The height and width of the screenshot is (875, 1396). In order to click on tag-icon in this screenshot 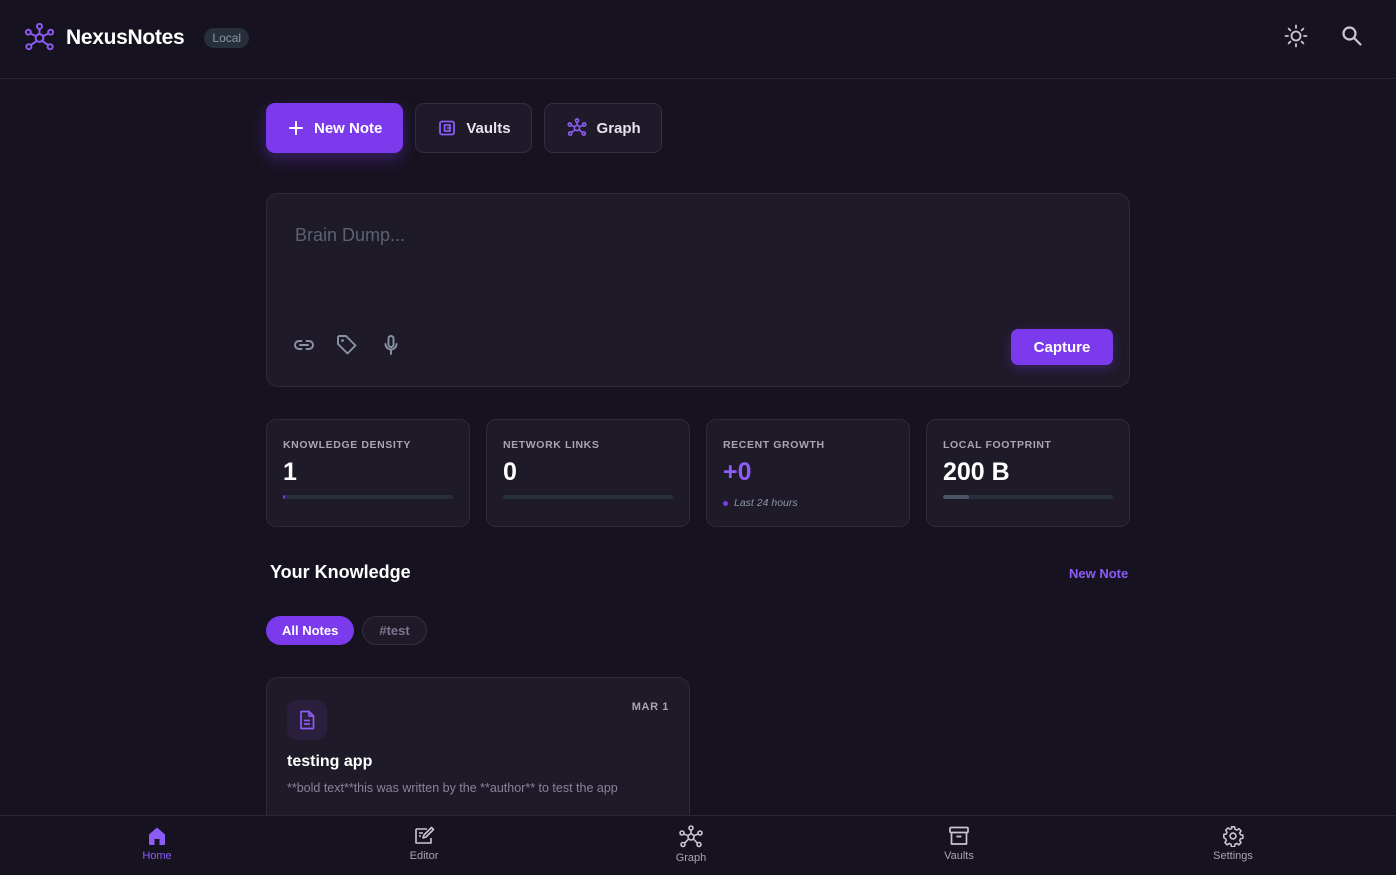, I will do `click(347, 345)`.